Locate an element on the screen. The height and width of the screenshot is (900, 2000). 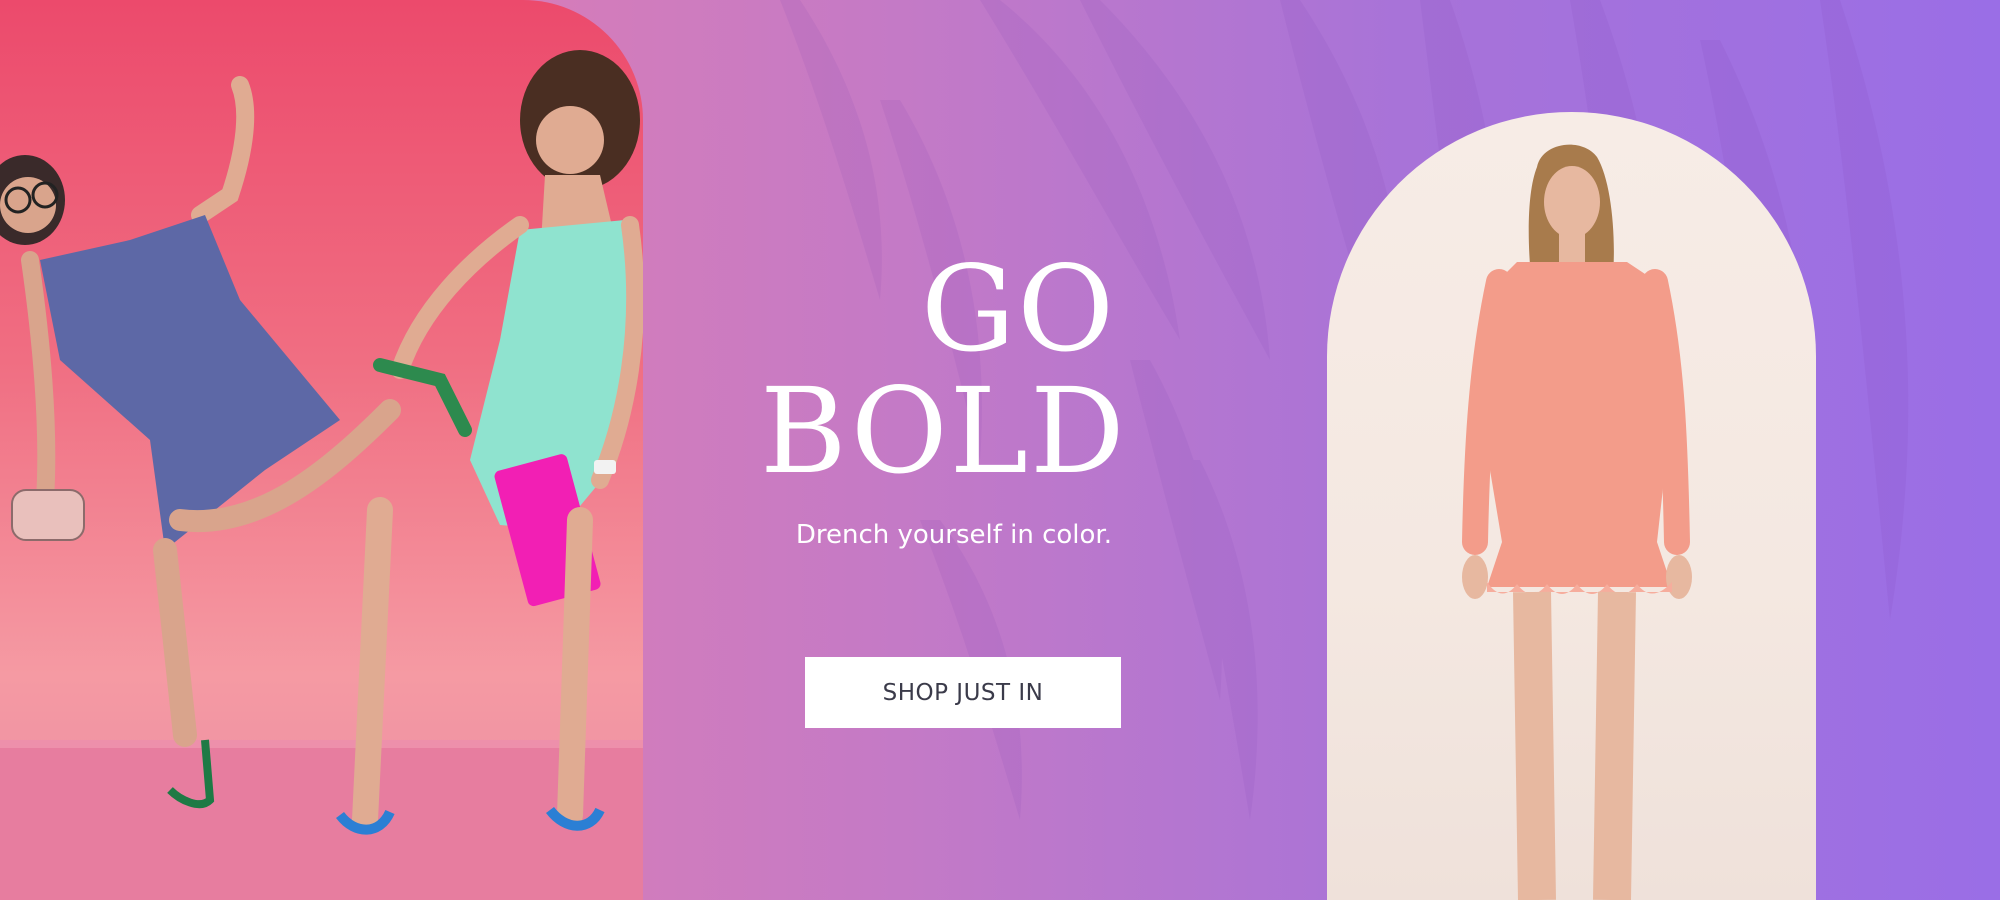
subtitle: Drench yourself in color. is located at coordinates (953, 535).